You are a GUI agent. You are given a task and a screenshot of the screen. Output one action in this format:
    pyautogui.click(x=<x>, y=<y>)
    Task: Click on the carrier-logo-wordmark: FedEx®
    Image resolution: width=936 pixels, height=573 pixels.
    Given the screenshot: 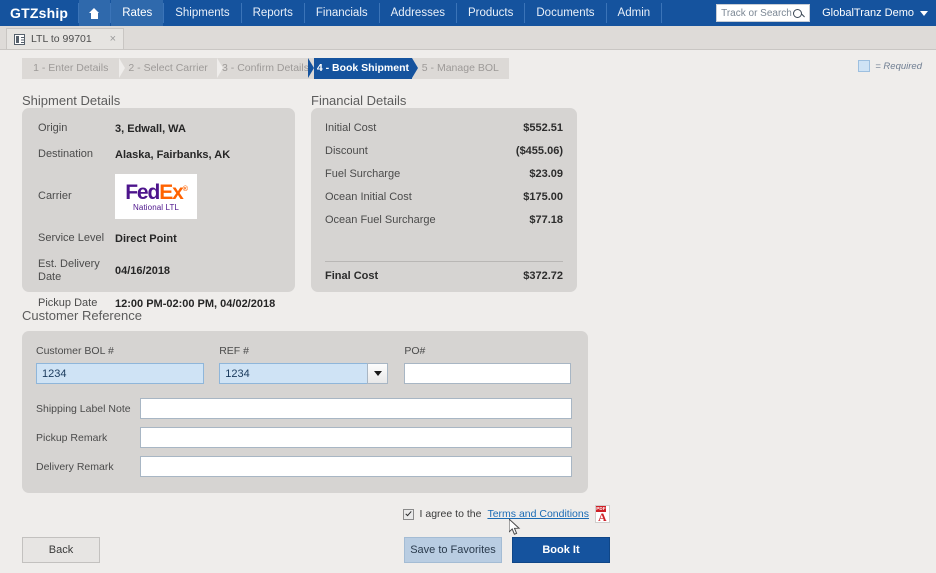 What is the action you would take?
    pyautogui.click(x=156, y=192)
    